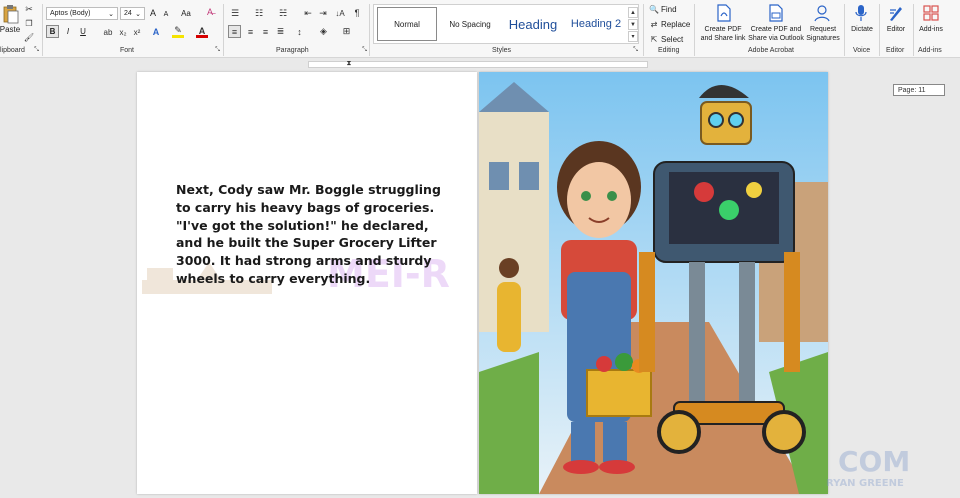 This screenshot has width=960, height=498. Describe the element at coordinates (895, 50) in the screenshot. I see `editor-group-label: Editor` at that location.